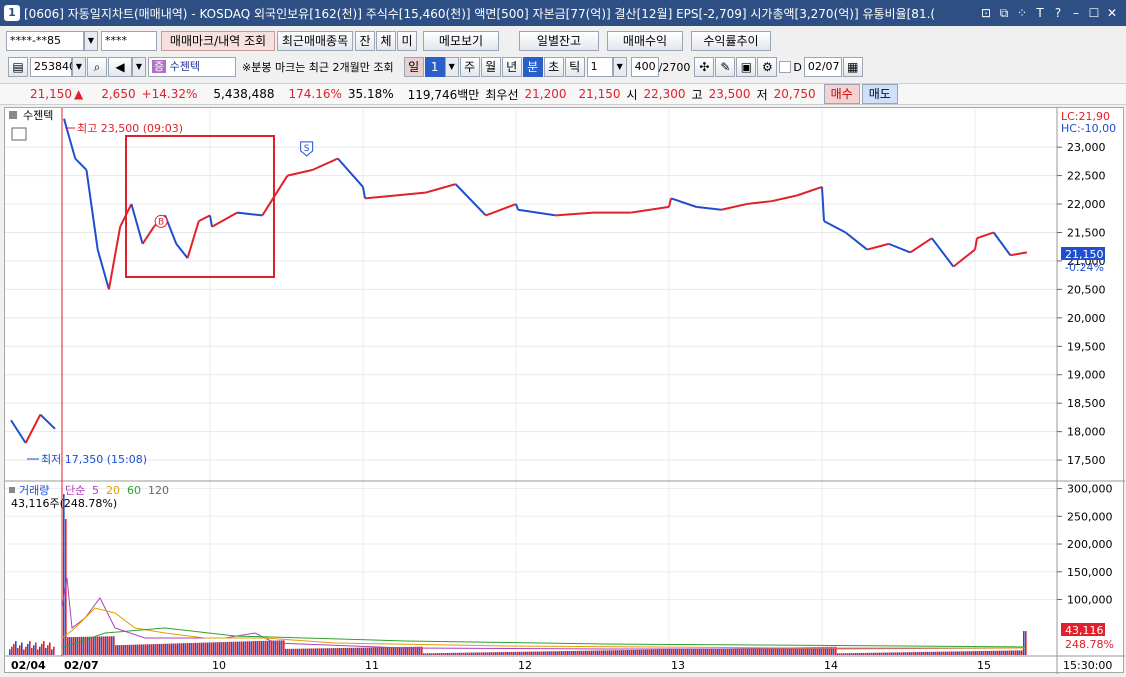 Image resolution: width=1126 pixels, height=677 pixels. Describe the element at coordinates (1004, 13) in the screenshot. I see `restore-icon: ⧉` at that location.